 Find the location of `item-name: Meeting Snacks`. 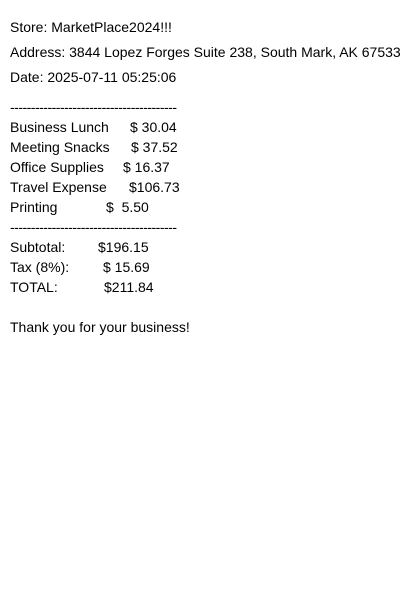

item-name: Meeting Snacks is located at coordinates (60, 147).